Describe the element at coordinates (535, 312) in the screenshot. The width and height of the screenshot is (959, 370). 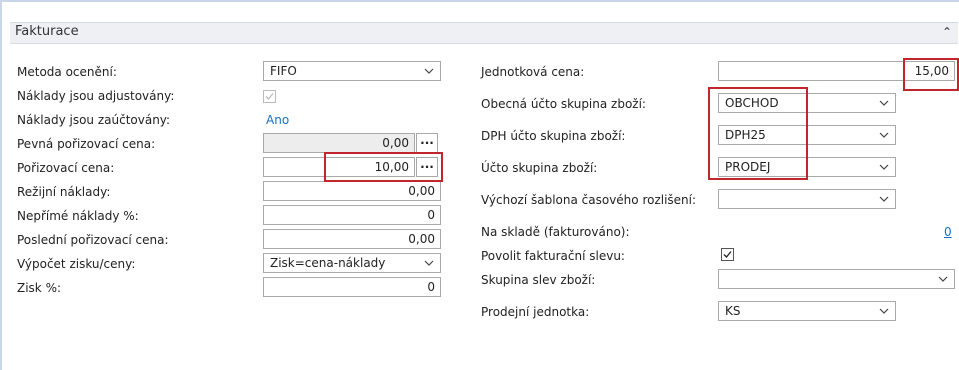
I see `sales-unit-label: Prodejní jednotka:` at that location.